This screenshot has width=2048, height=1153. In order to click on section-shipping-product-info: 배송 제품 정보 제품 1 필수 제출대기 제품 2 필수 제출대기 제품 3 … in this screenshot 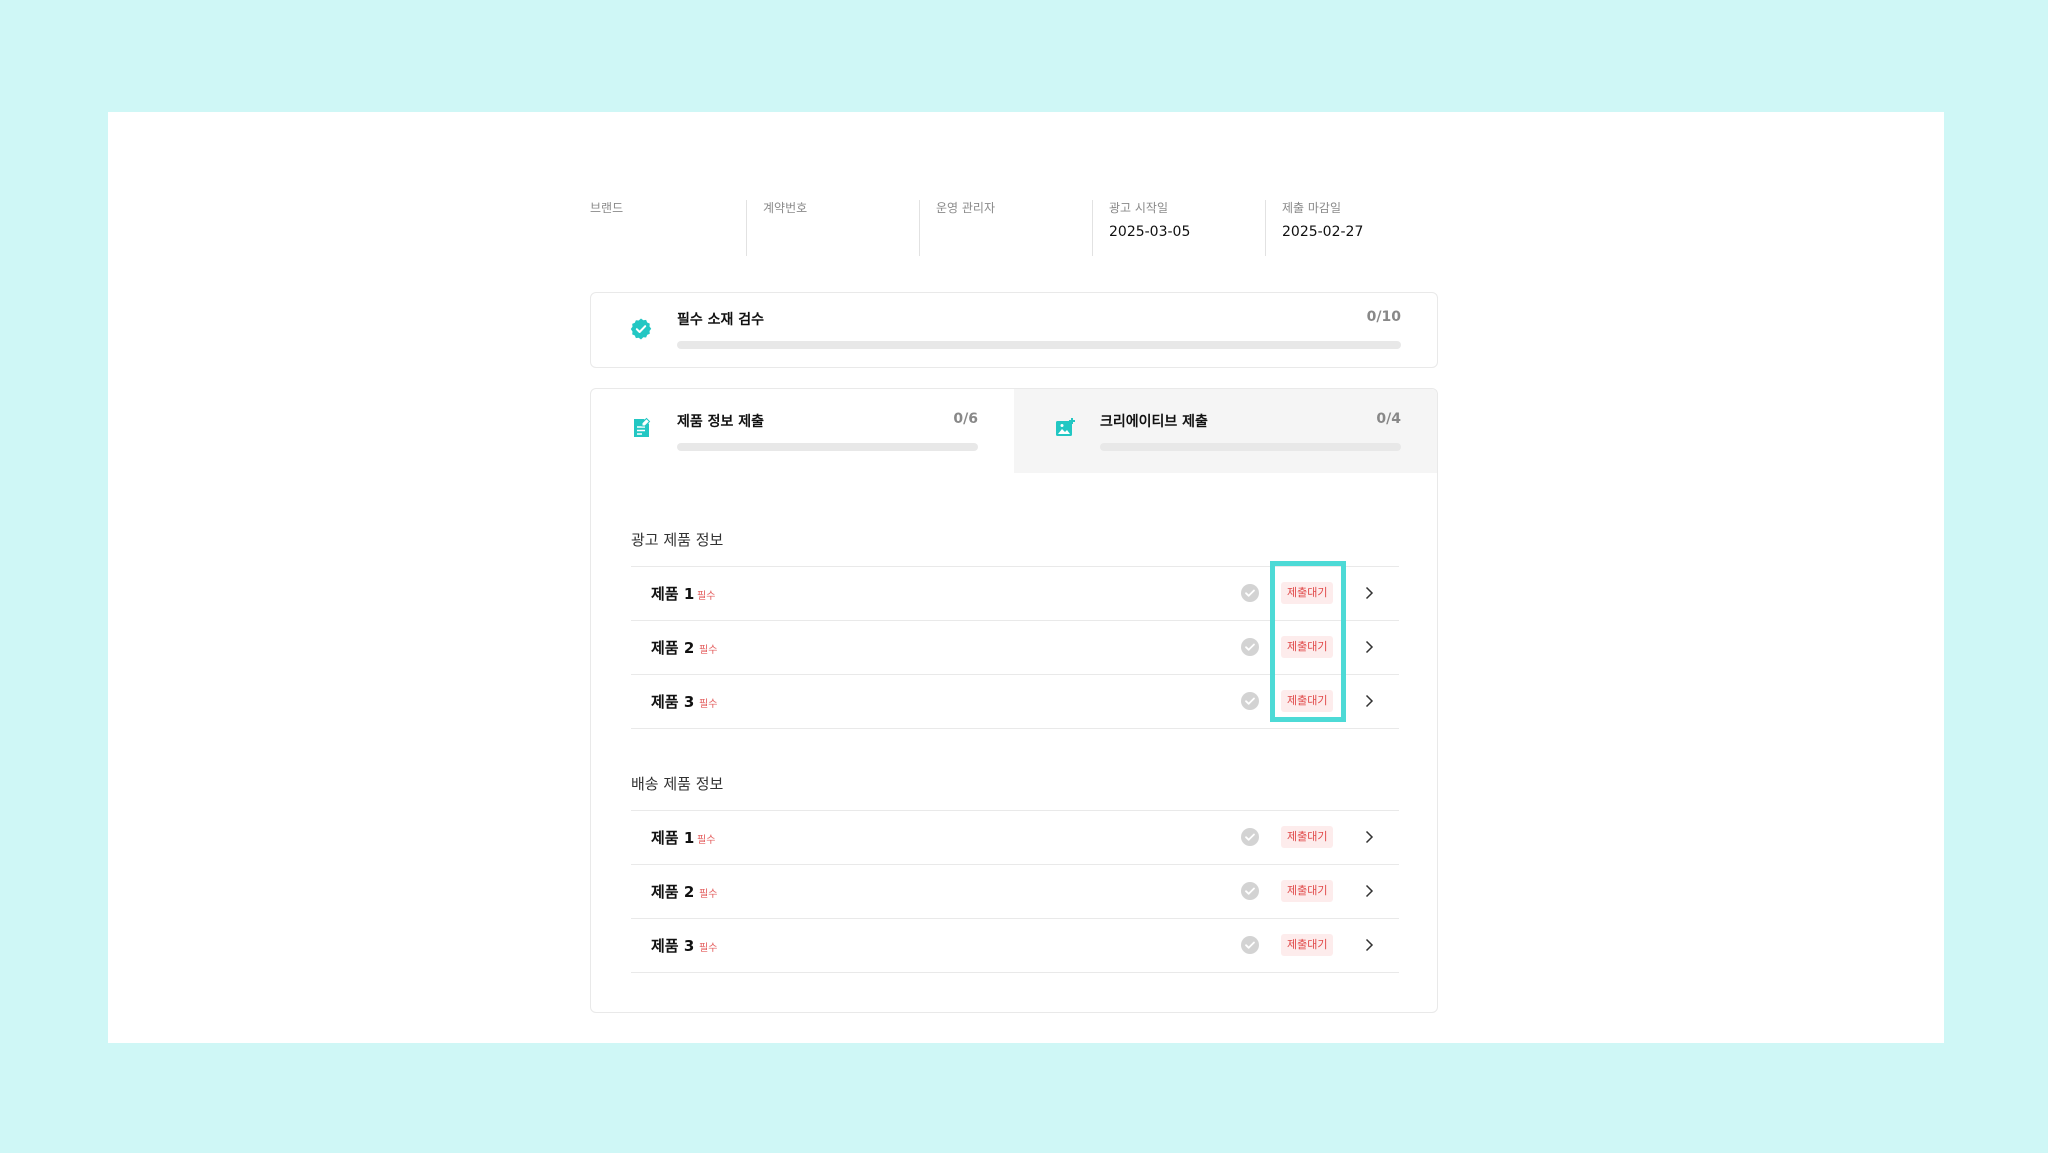, I will do `click(1015, 873)`.